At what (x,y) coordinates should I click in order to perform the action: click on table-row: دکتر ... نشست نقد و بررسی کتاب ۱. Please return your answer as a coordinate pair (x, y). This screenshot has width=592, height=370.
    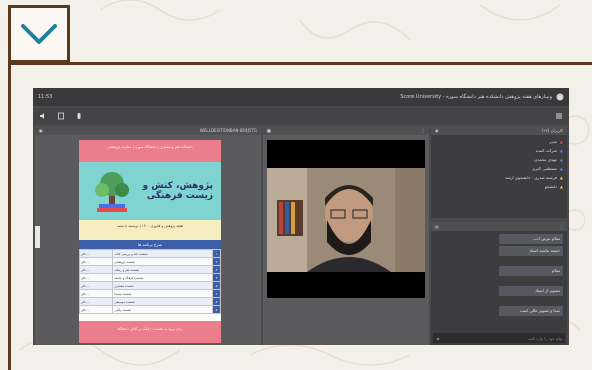
    Looking at the image, I should click on (150, 253).